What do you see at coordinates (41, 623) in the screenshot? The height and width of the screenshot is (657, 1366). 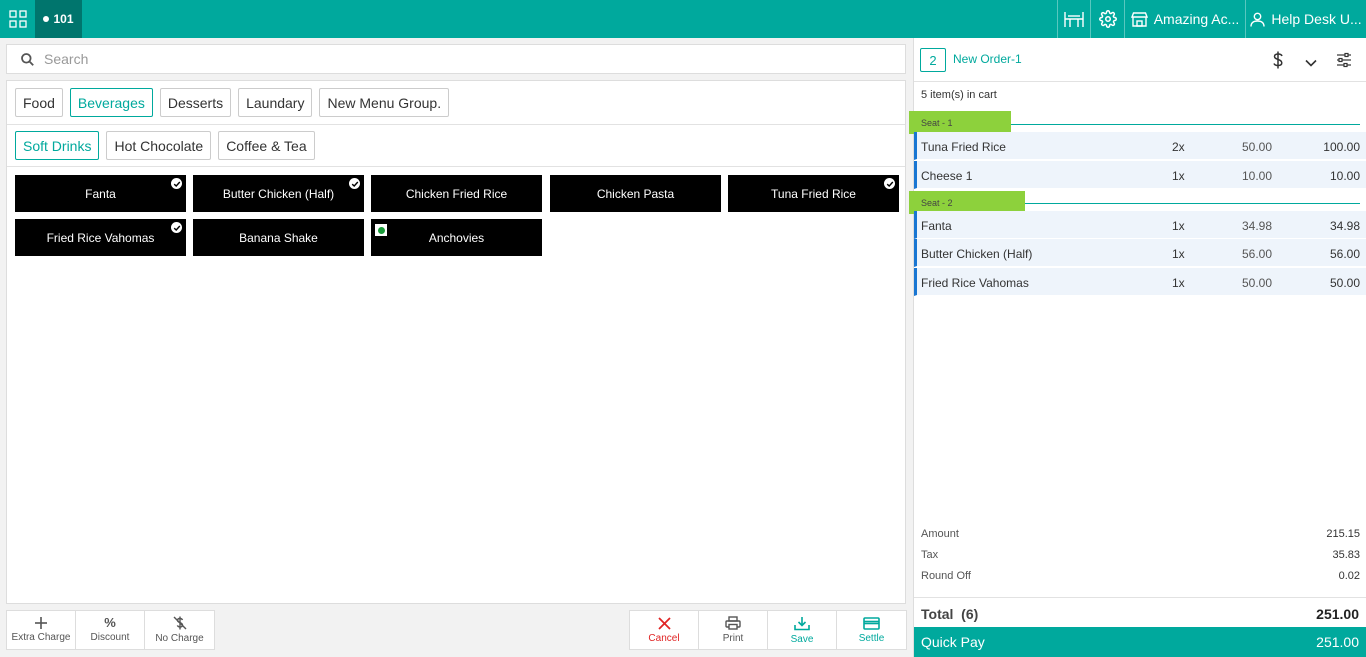 I see `plus-icon` at bounding box center [41, 623].